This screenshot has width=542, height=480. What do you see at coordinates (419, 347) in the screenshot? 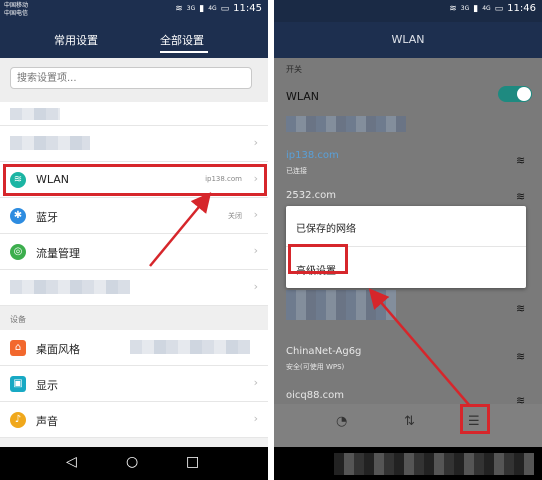
I see `arrow-to-advanced` at bounding box center [419, 347].